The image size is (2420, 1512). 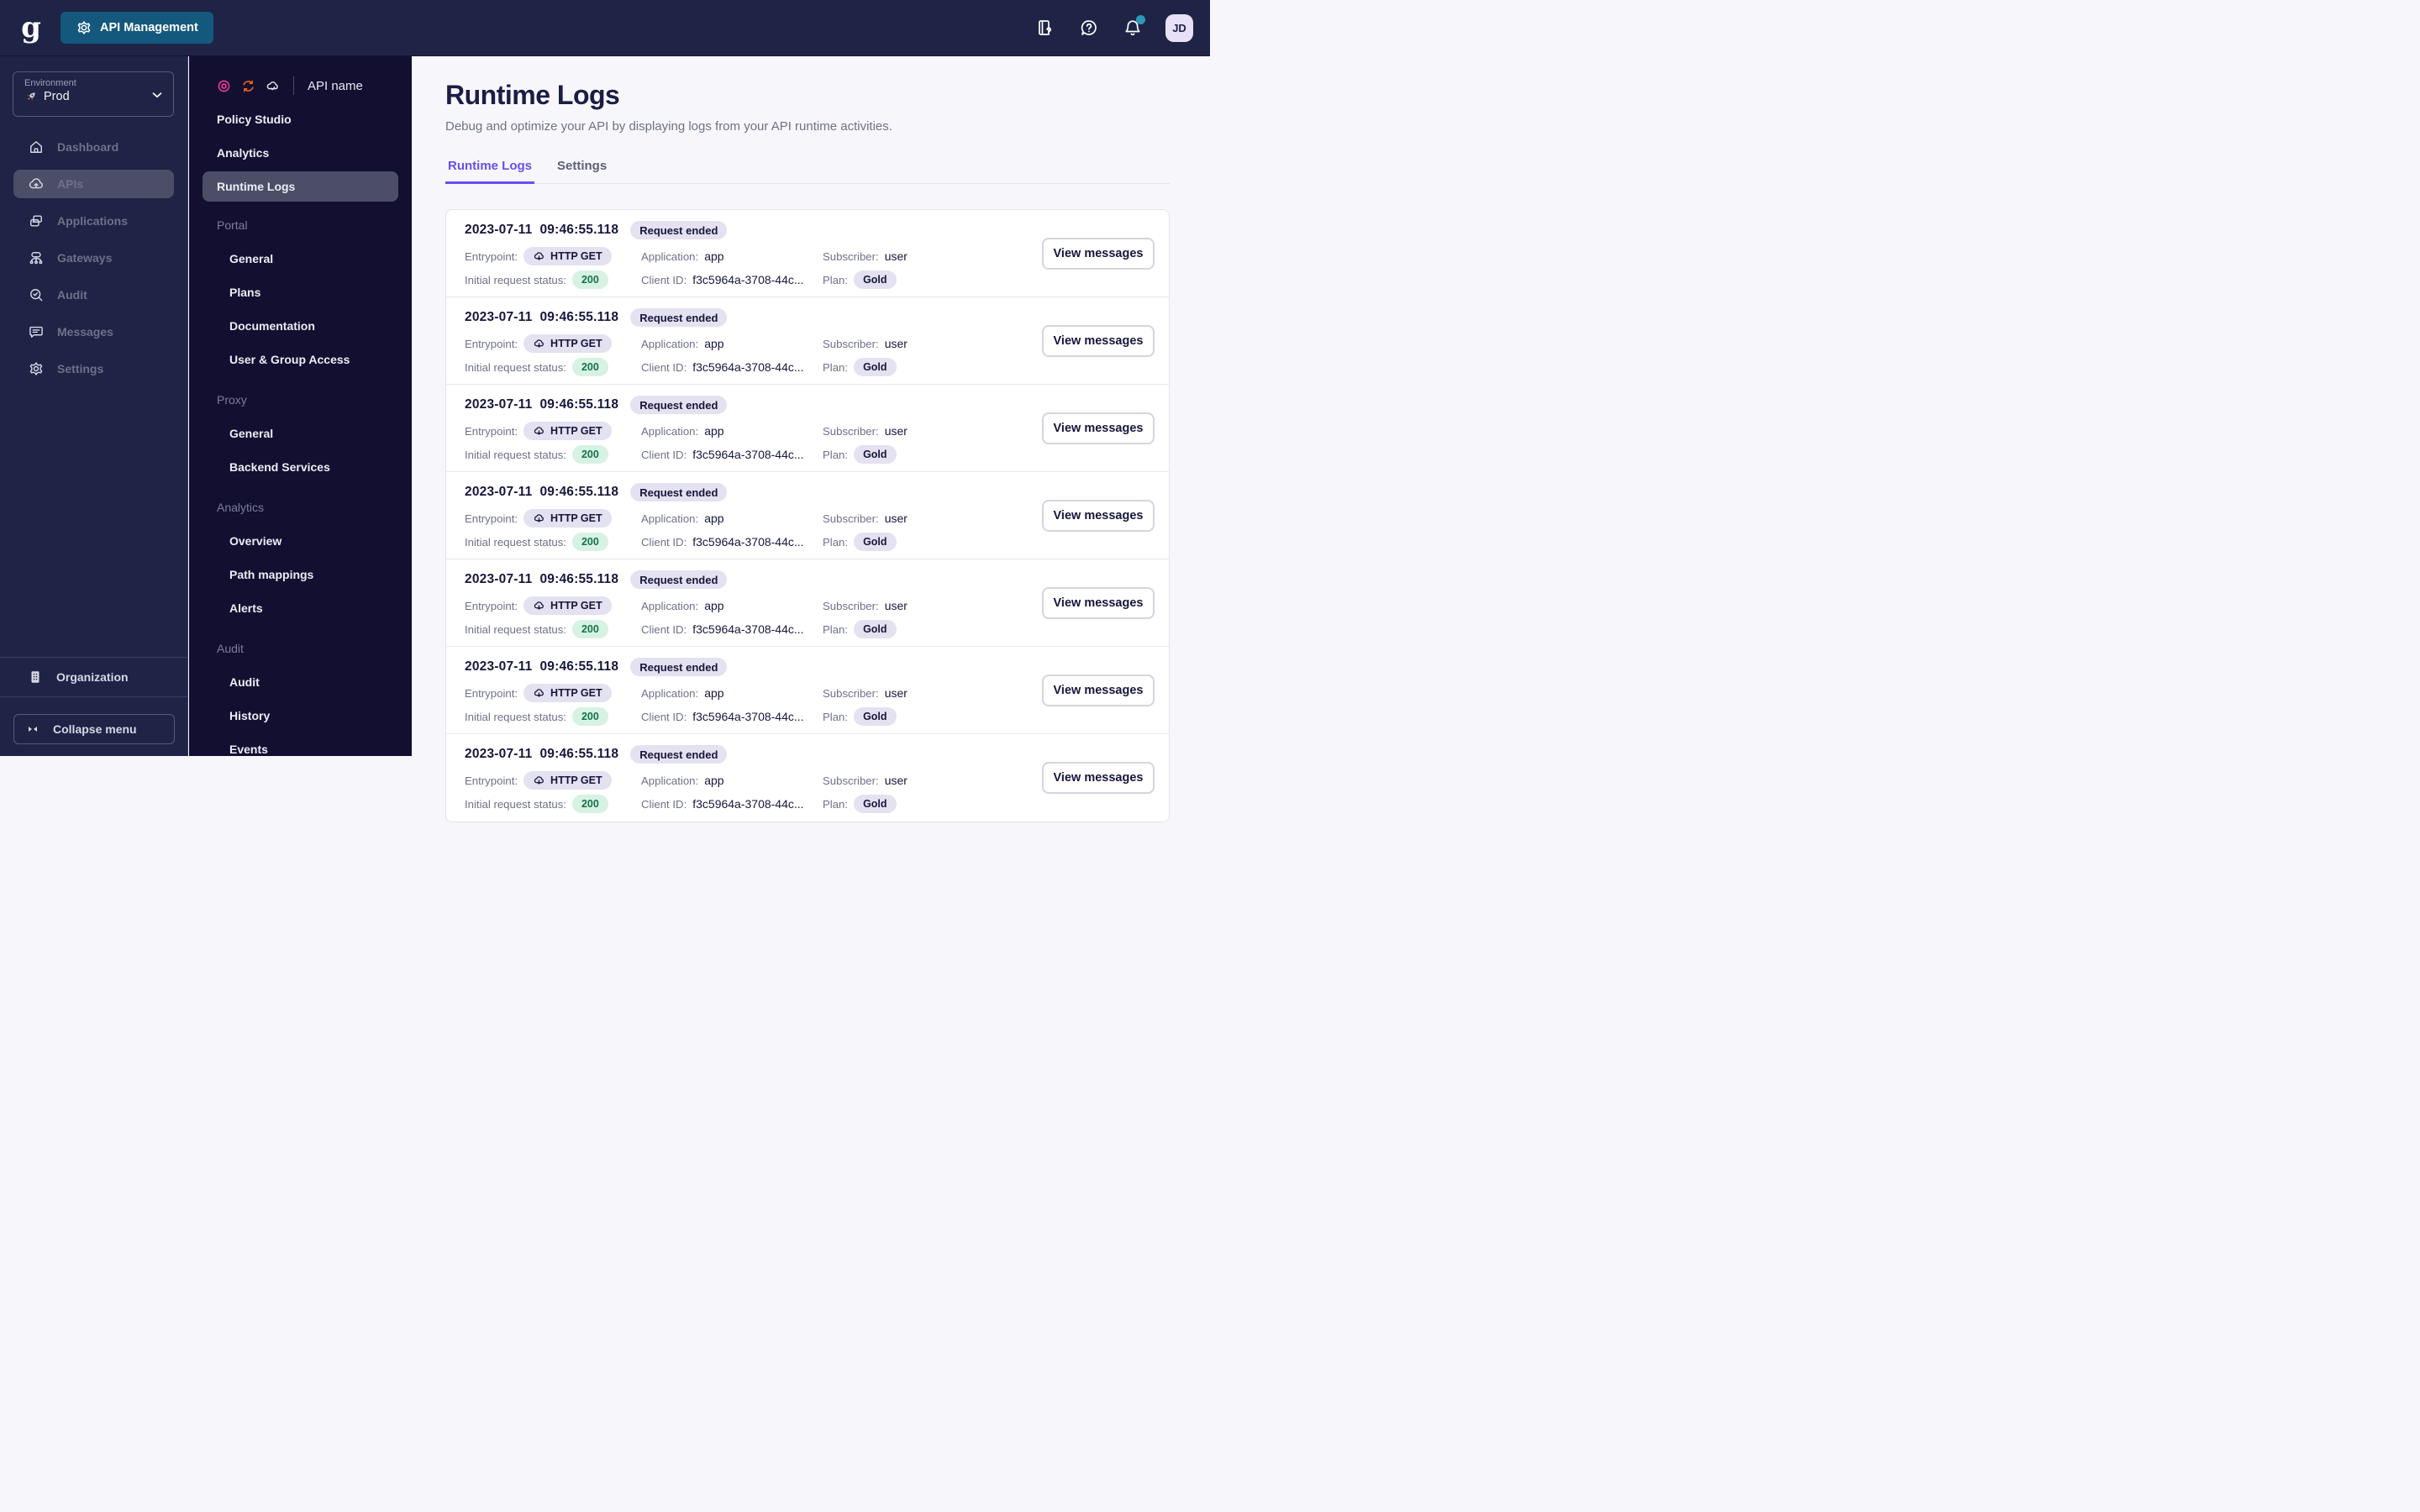 I want to click on sidebar-item-settings: Settings, so click(x=94, y=368).